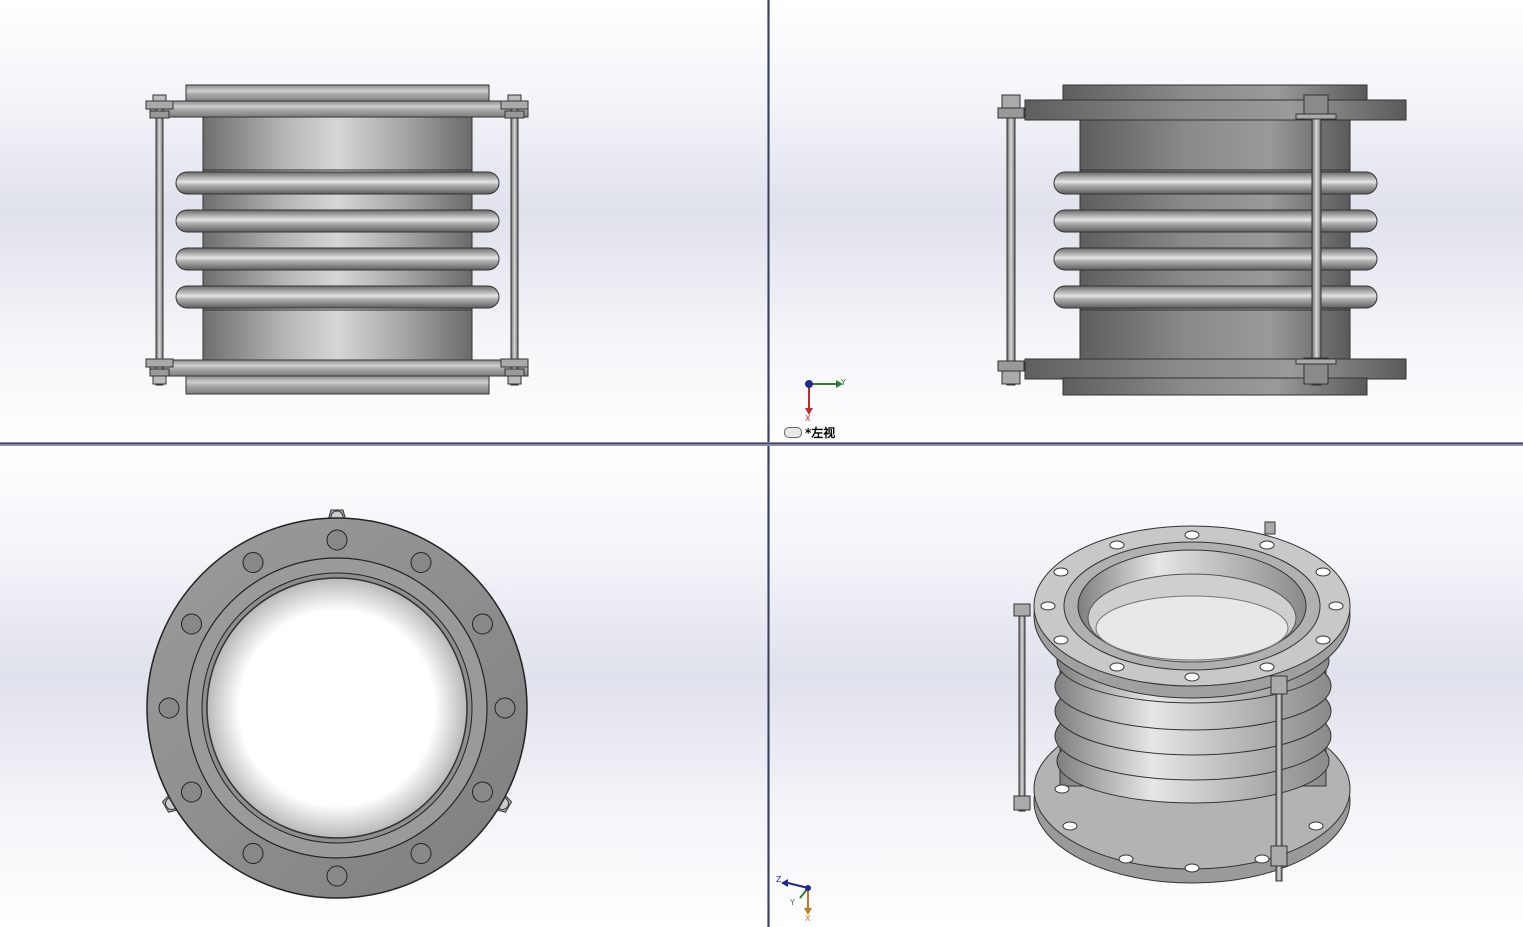  What do you see at coordinates (793, 432) in the screenshot?
I see `camera-icon` at bounding box center [793, 432].